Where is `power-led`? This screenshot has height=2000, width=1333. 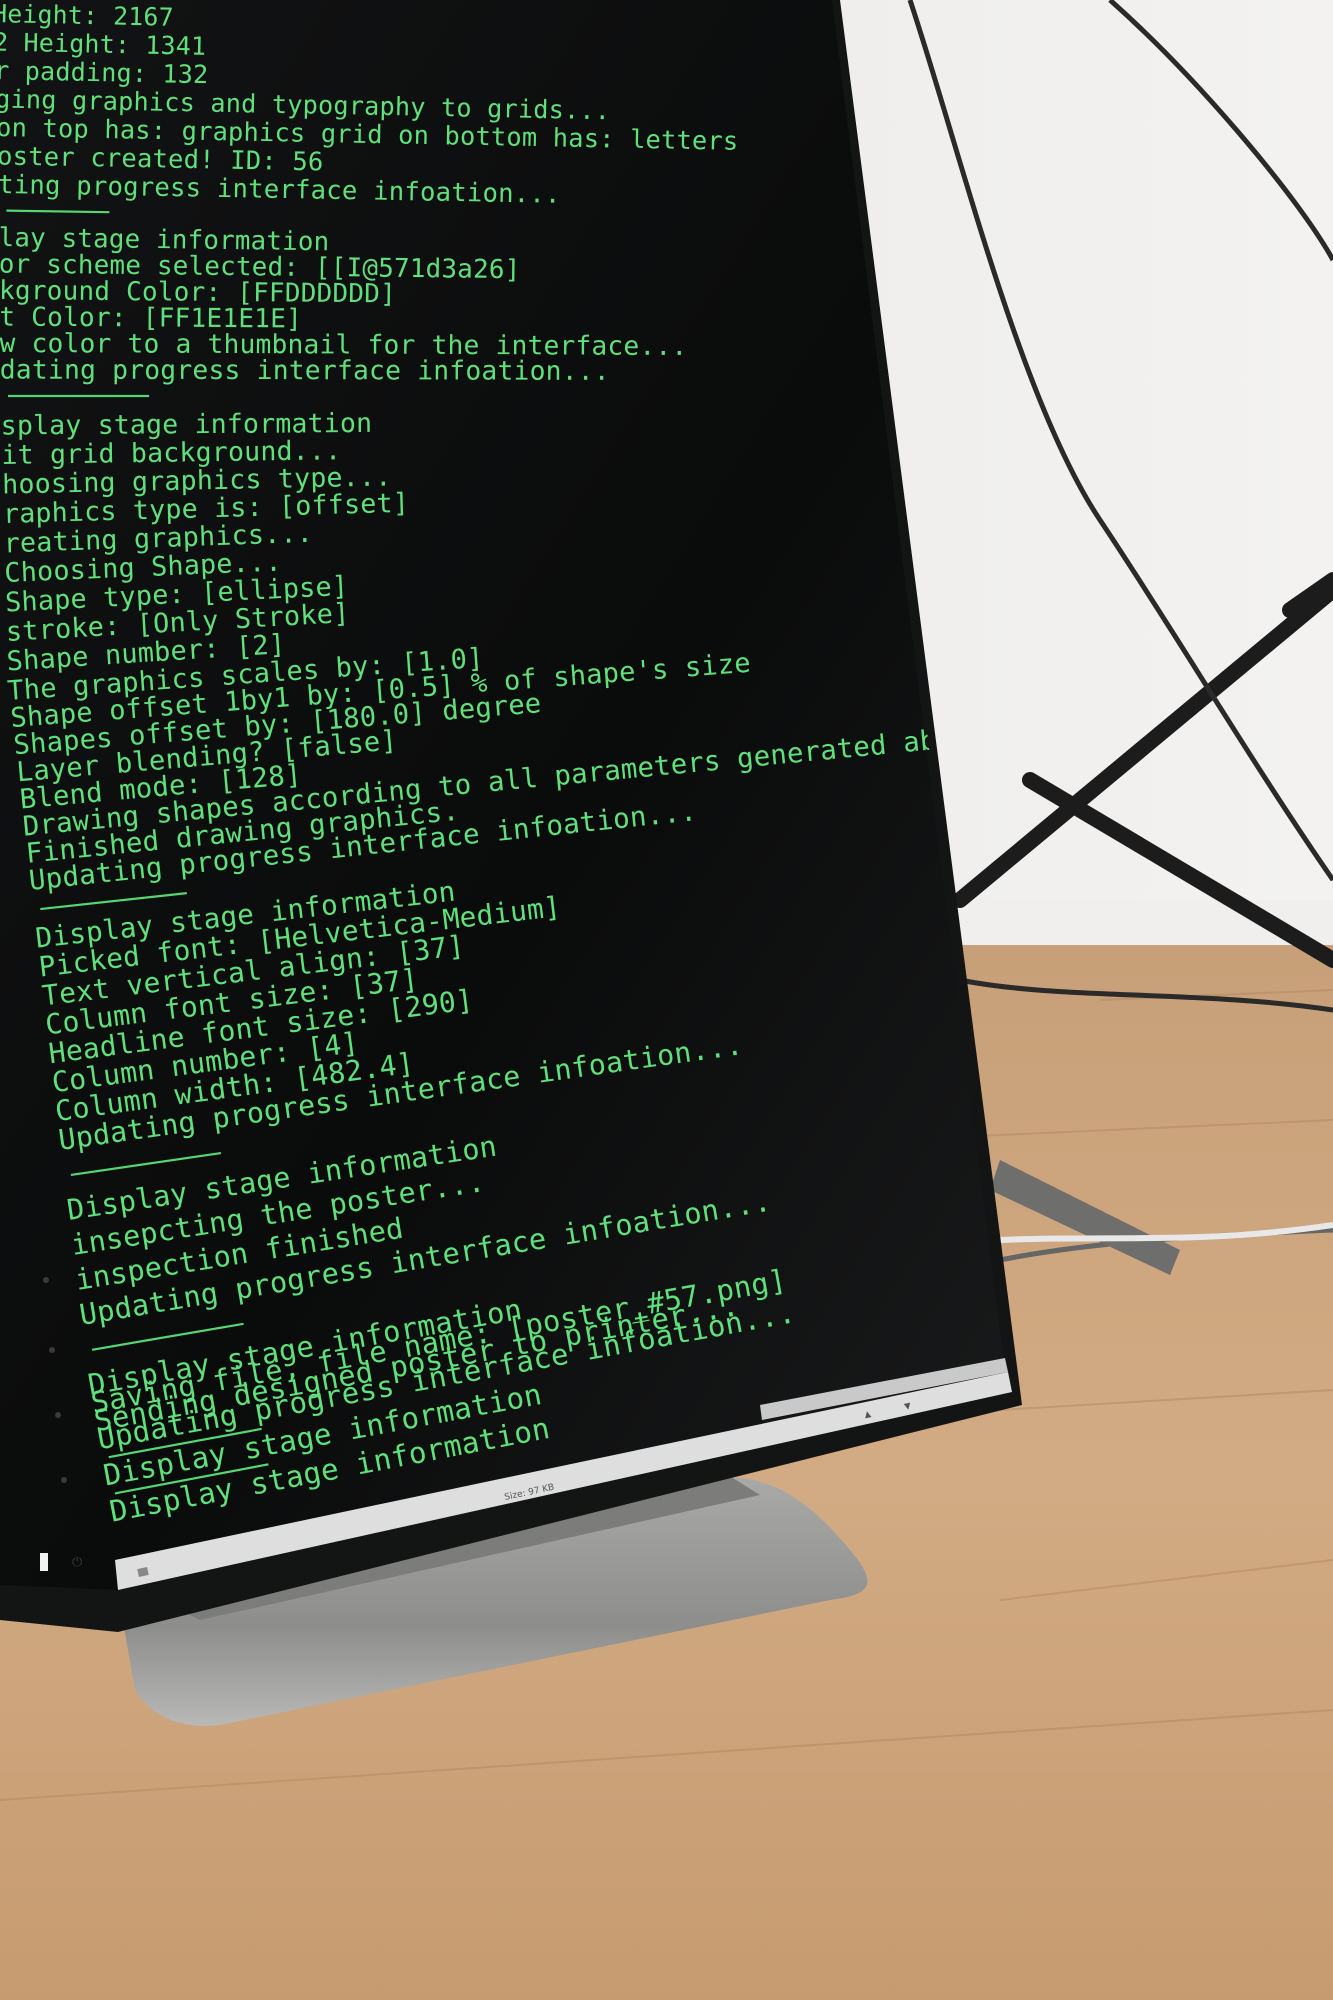 power-led is located at coordinates (44, 1562).